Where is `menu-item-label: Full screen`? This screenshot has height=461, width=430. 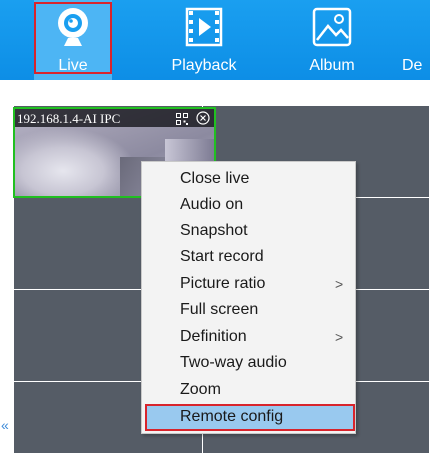
menu-item-label: Full screen is located at coordinates (219, 309).